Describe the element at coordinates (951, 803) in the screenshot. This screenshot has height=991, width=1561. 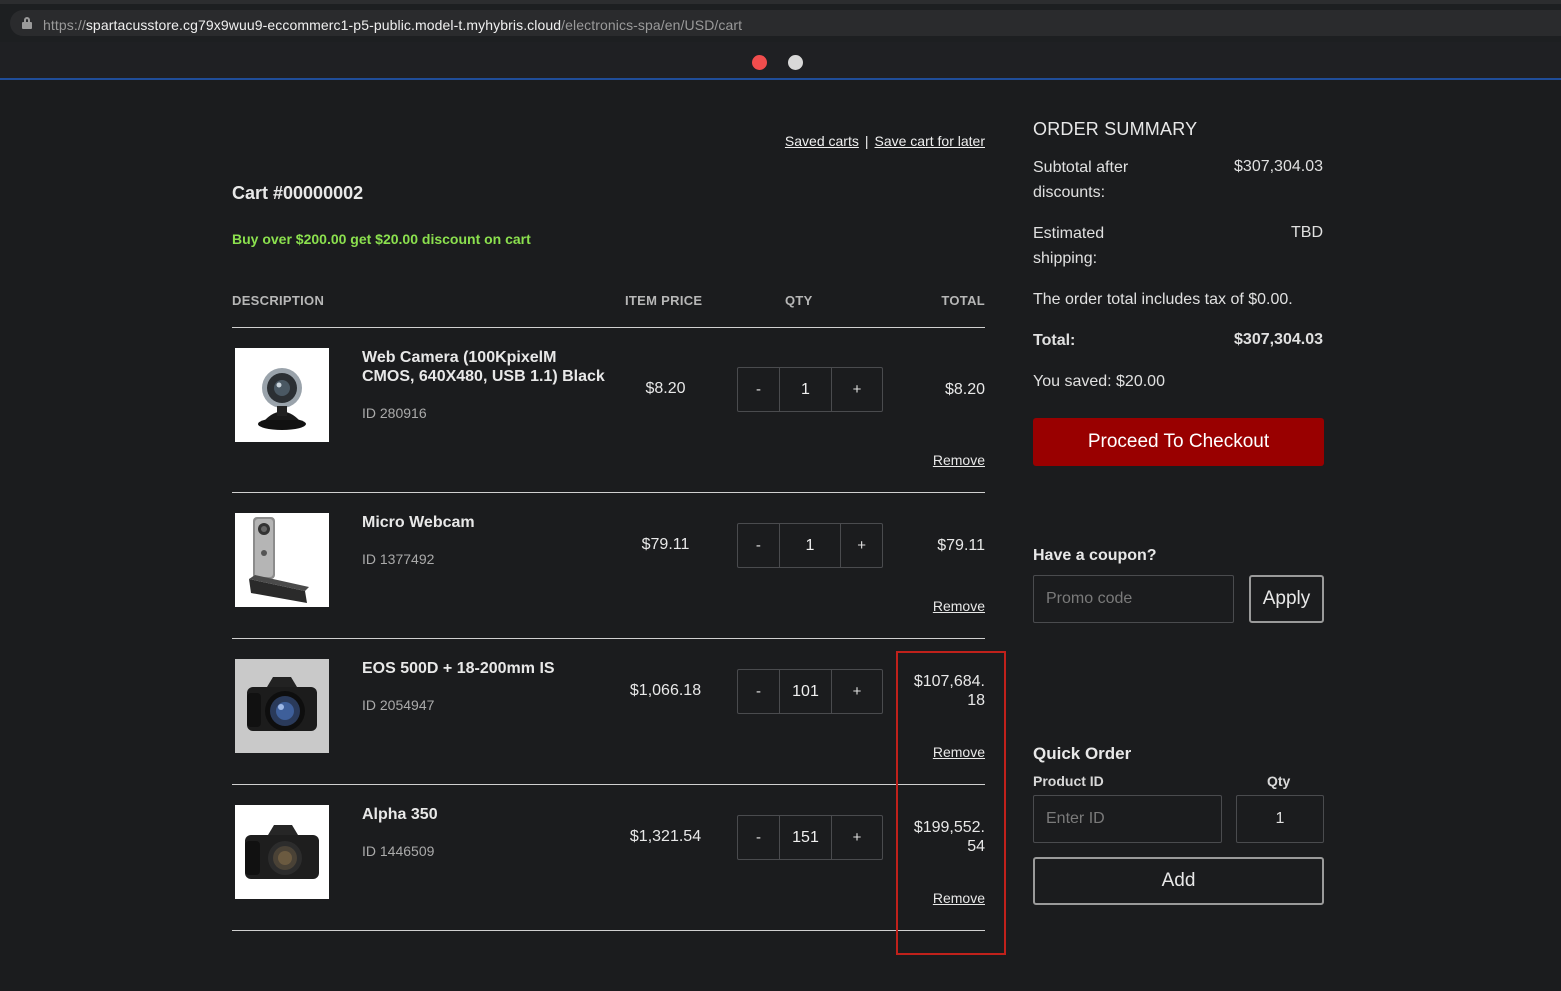
I see `highlight-box` at that location.